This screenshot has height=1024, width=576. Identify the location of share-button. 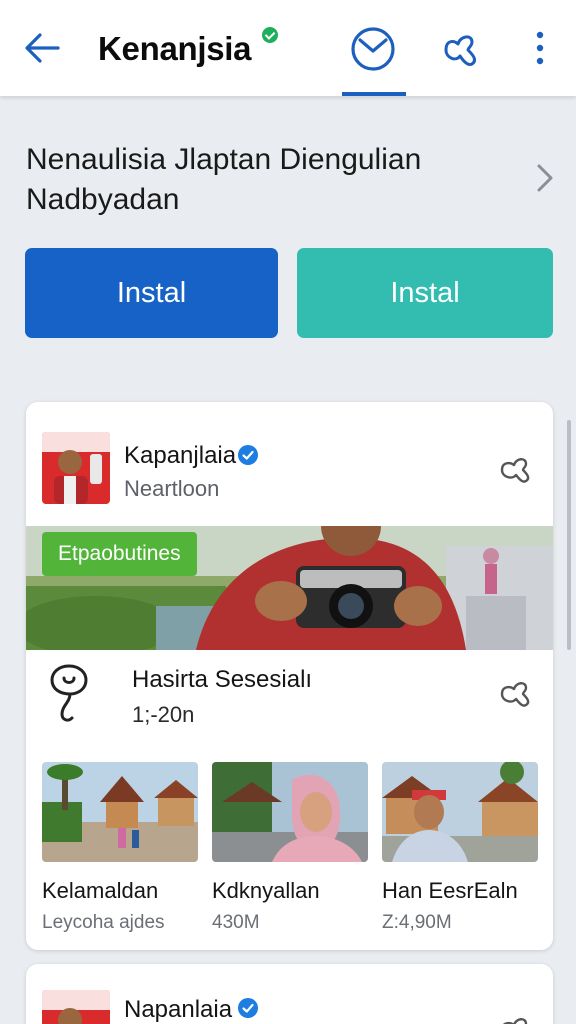
(460, 48).